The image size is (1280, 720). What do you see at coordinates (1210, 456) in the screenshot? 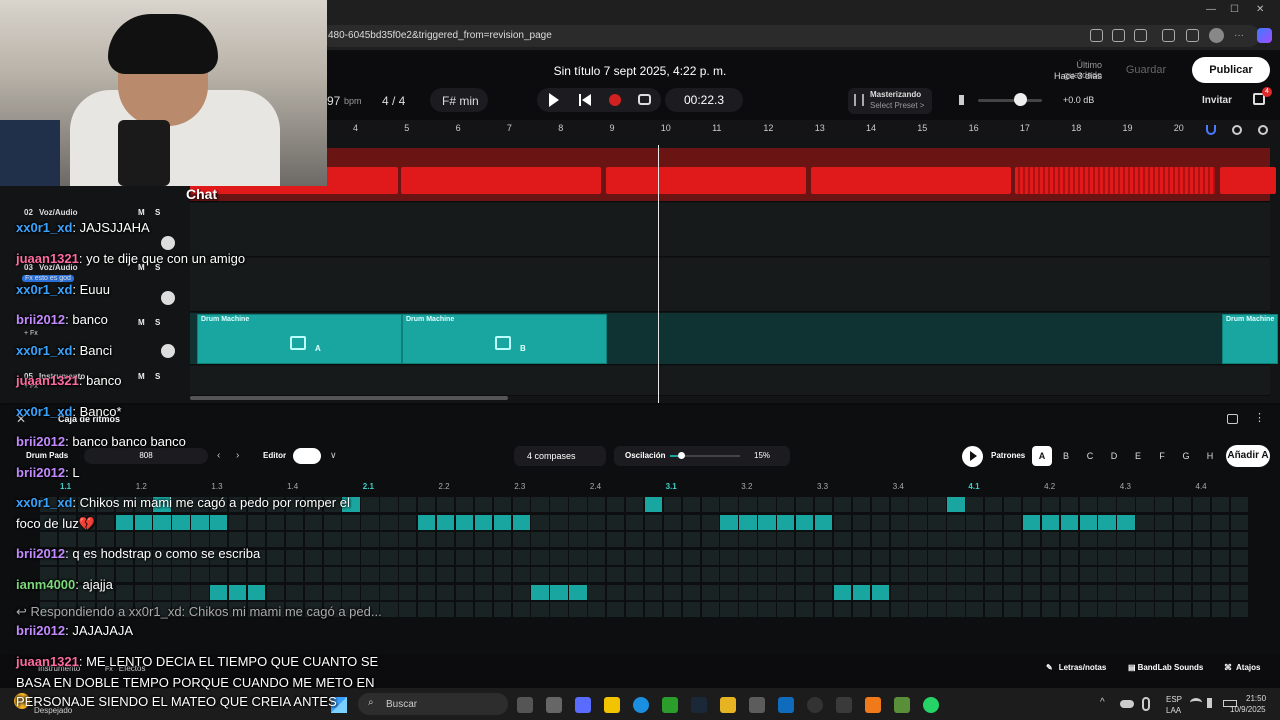
I see `pattern-button: H` at bounding box center [1210, 456].